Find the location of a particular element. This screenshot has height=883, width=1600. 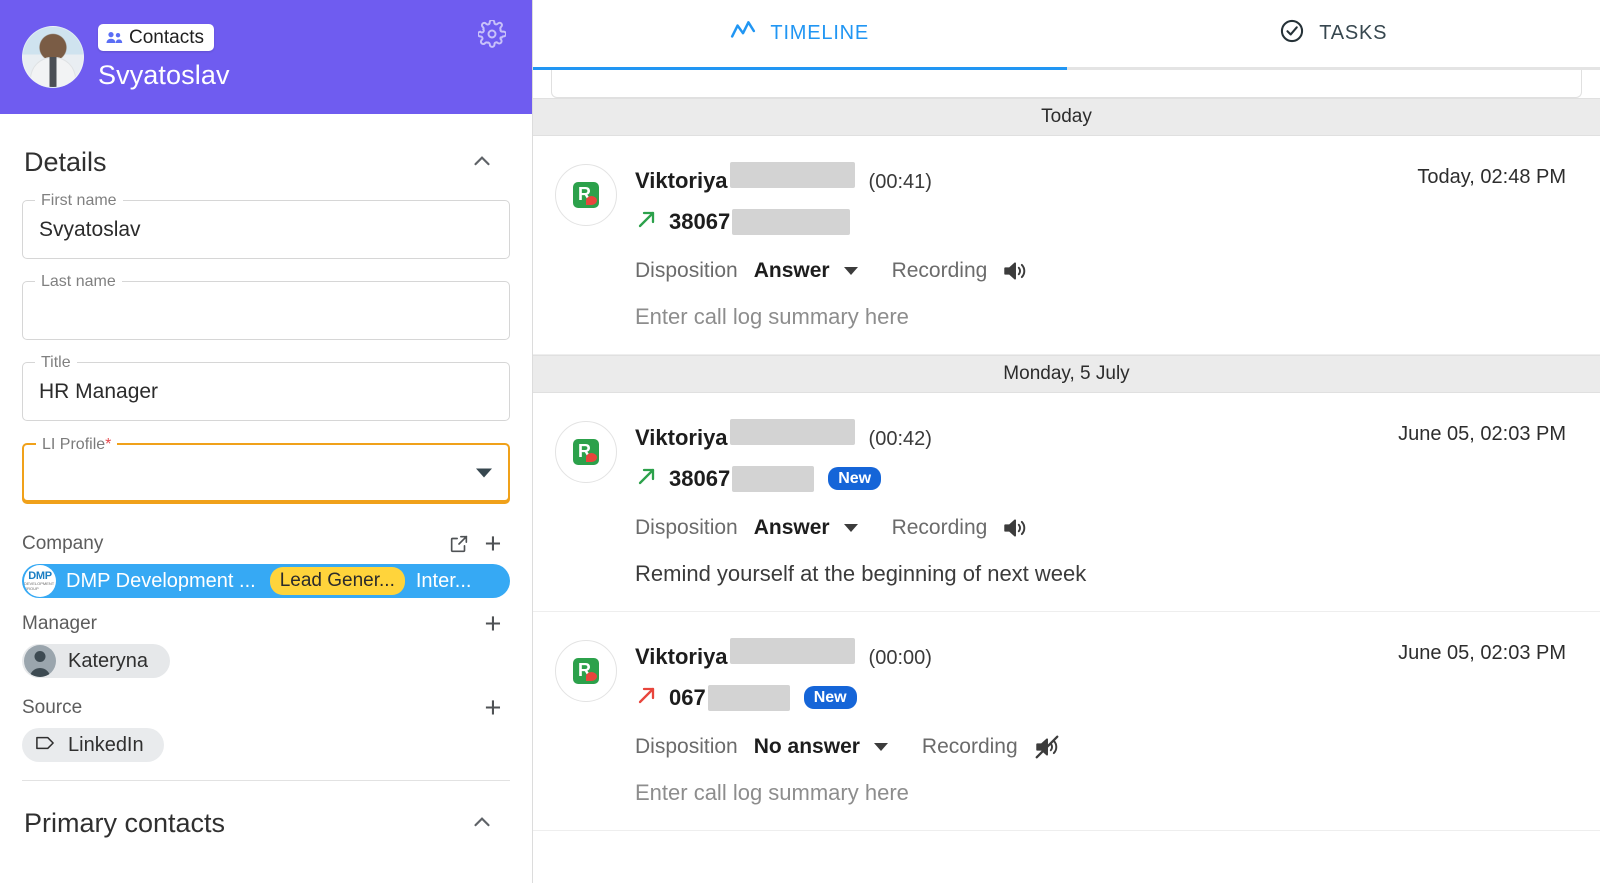

people-icon is located at coordinates (114, 37).